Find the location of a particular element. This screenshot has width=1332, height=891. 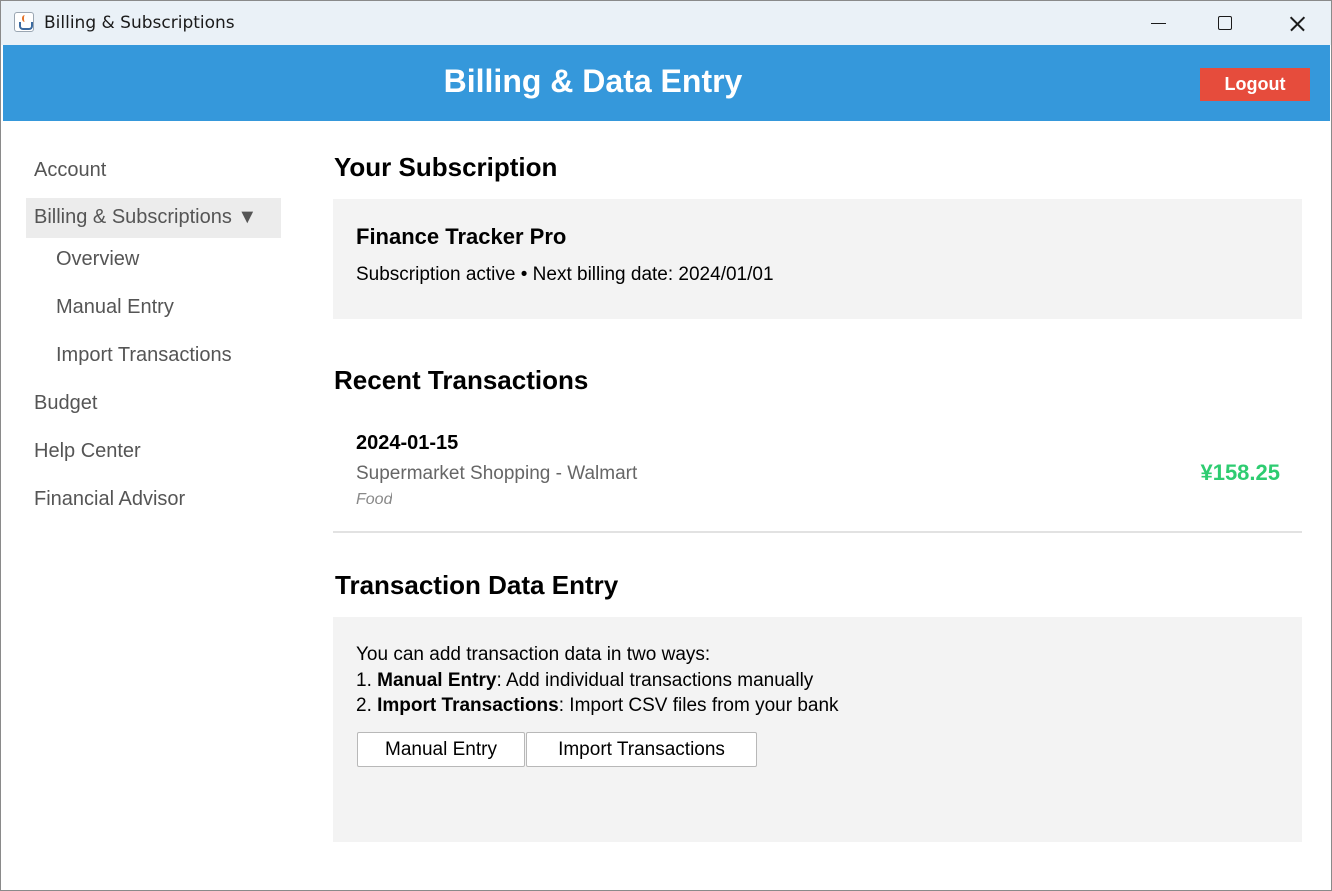

sidebar-item-billing-subscriptions: Billing & Subscriptions ▼ is located at coordinates (153, 218).